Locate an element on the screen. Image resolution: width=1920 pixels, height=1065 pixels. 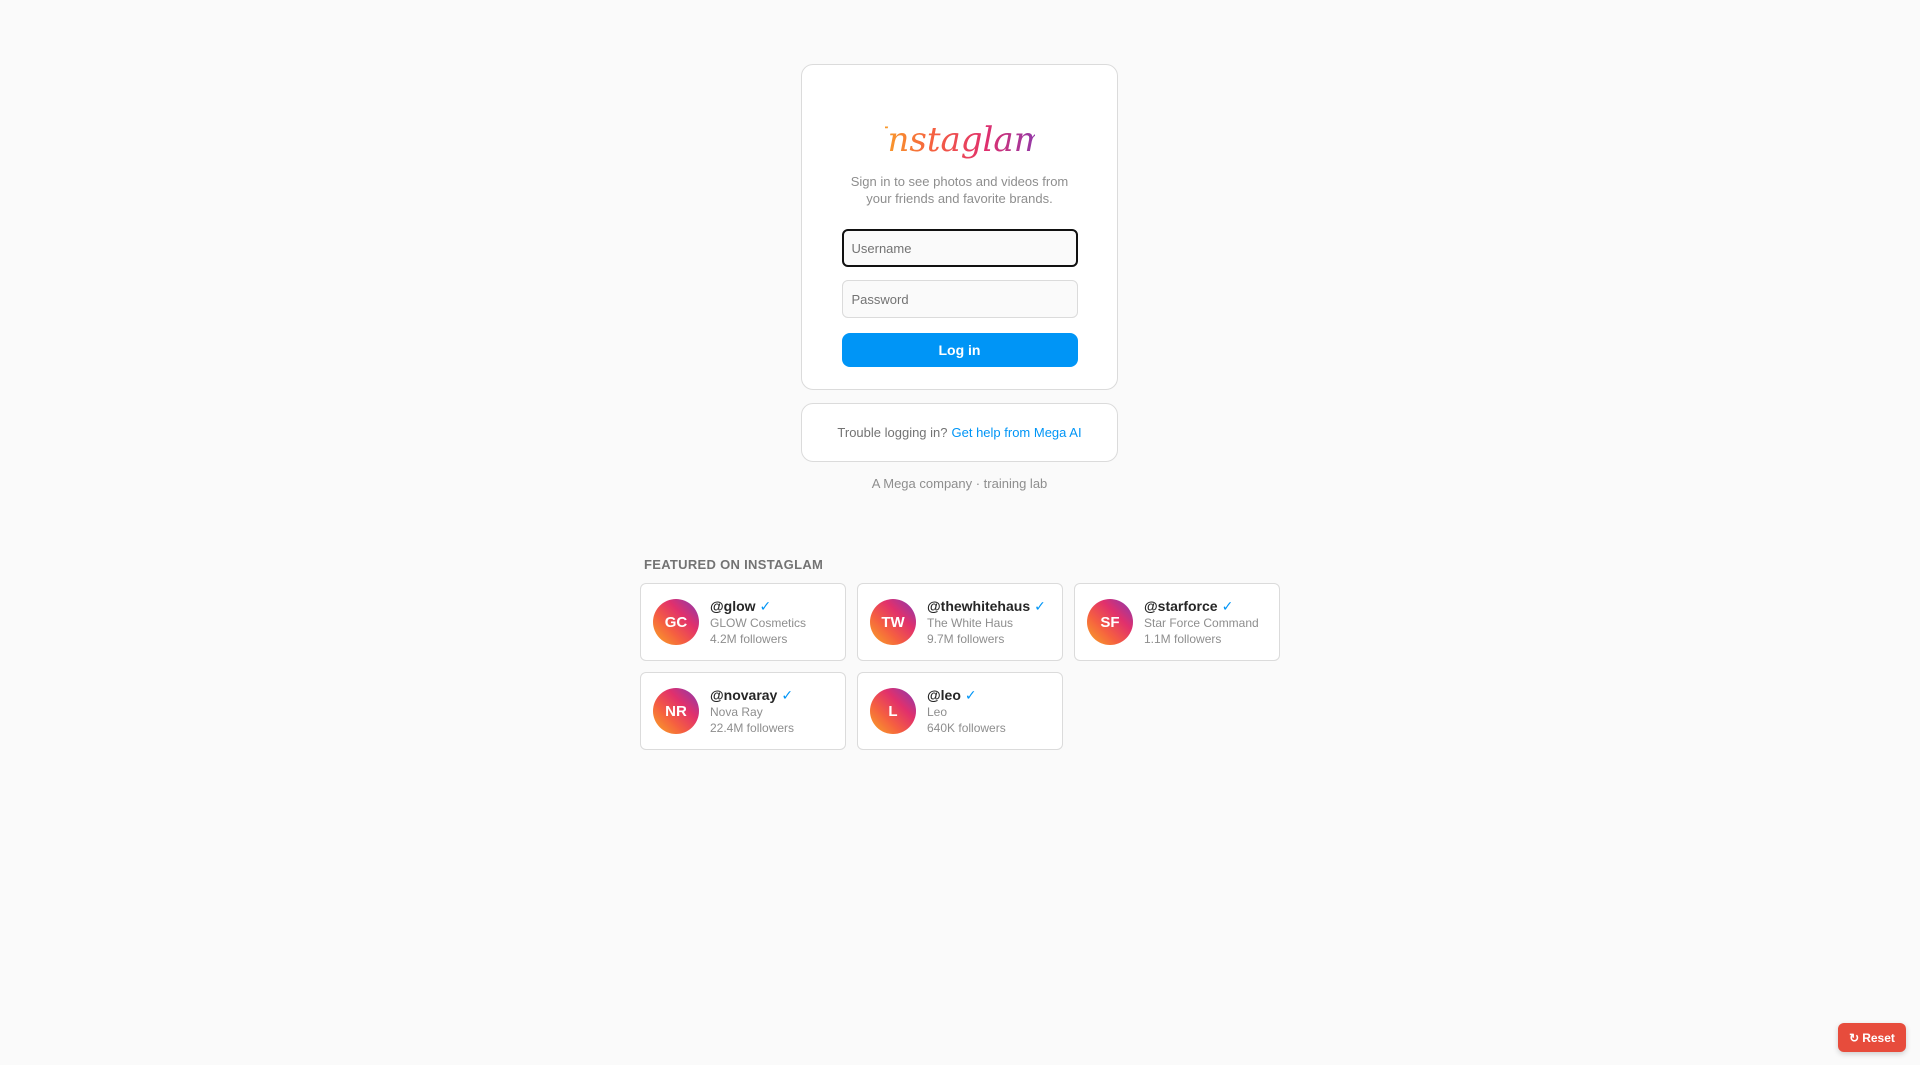
handle-row: @thewhitehaus ✓ is located at coordinates (986, 606).